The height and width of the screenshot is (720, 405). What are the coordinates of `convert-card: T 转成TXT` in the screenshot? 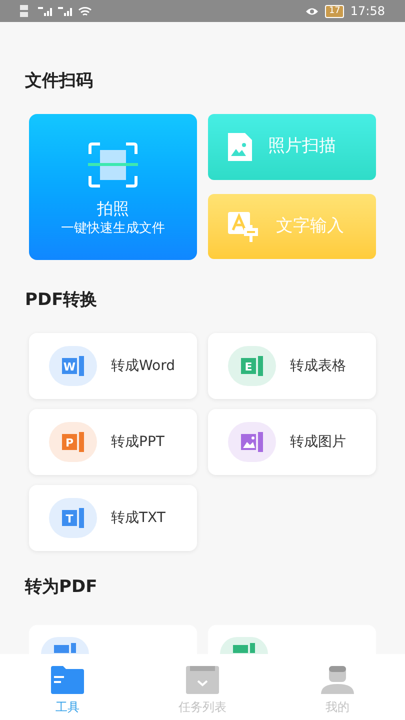 It's located at (113, 518).